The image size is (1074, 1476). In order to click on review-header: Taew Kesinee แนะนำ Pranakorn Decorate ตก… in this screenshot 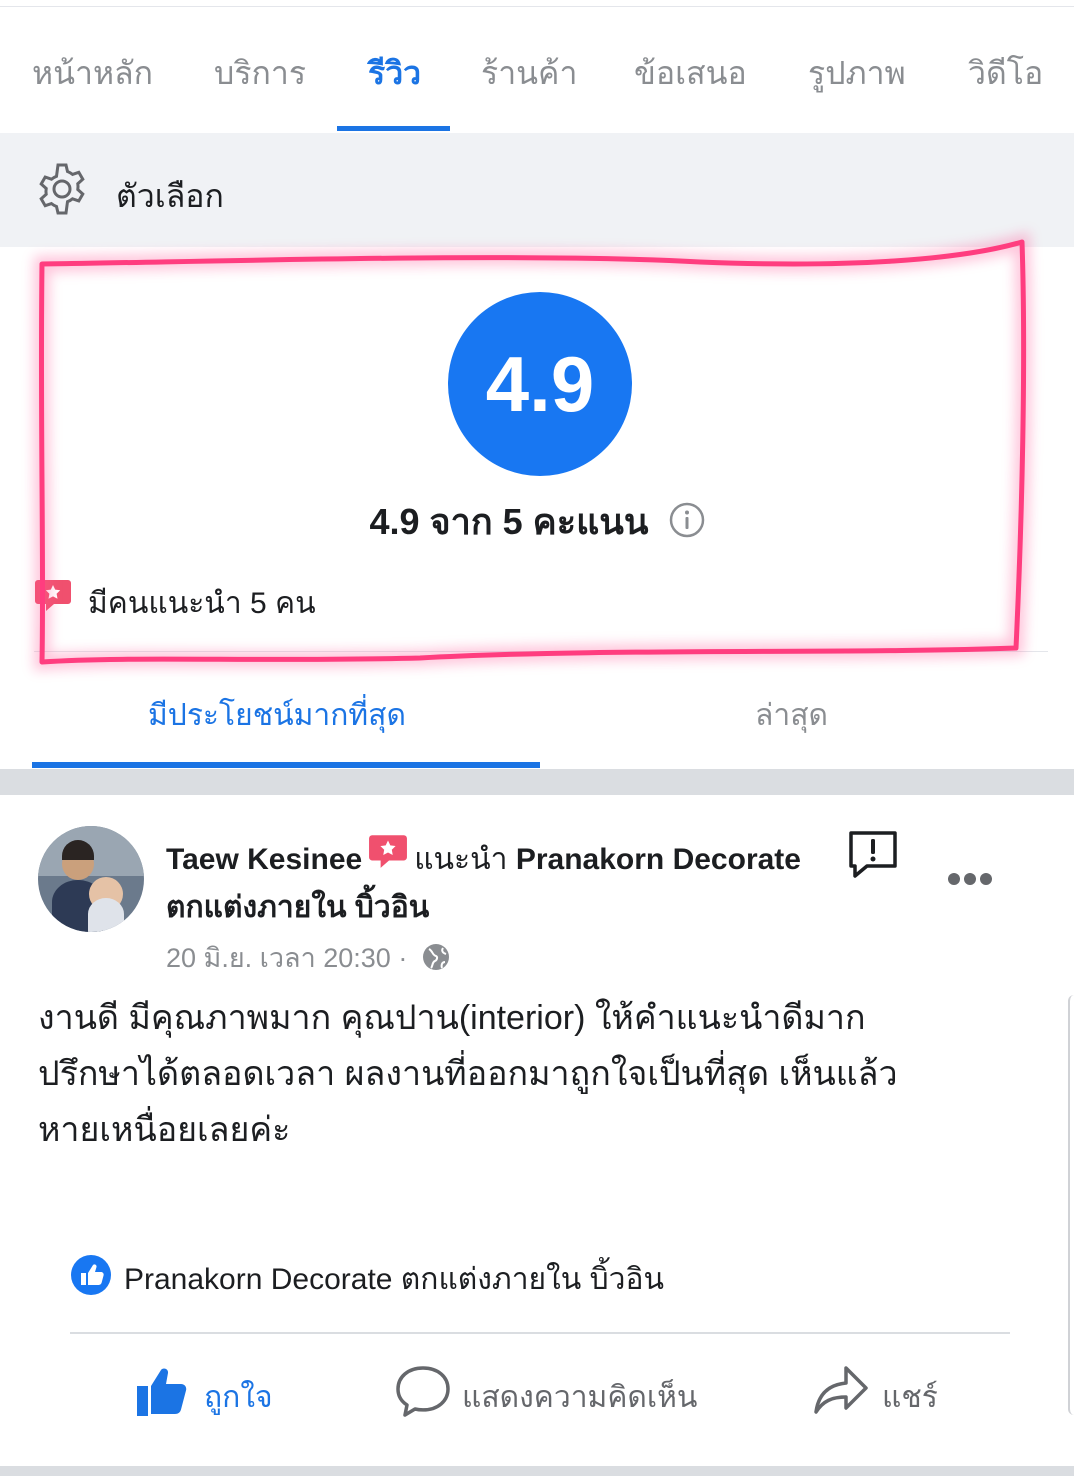, I will do `click(486, 883)`.